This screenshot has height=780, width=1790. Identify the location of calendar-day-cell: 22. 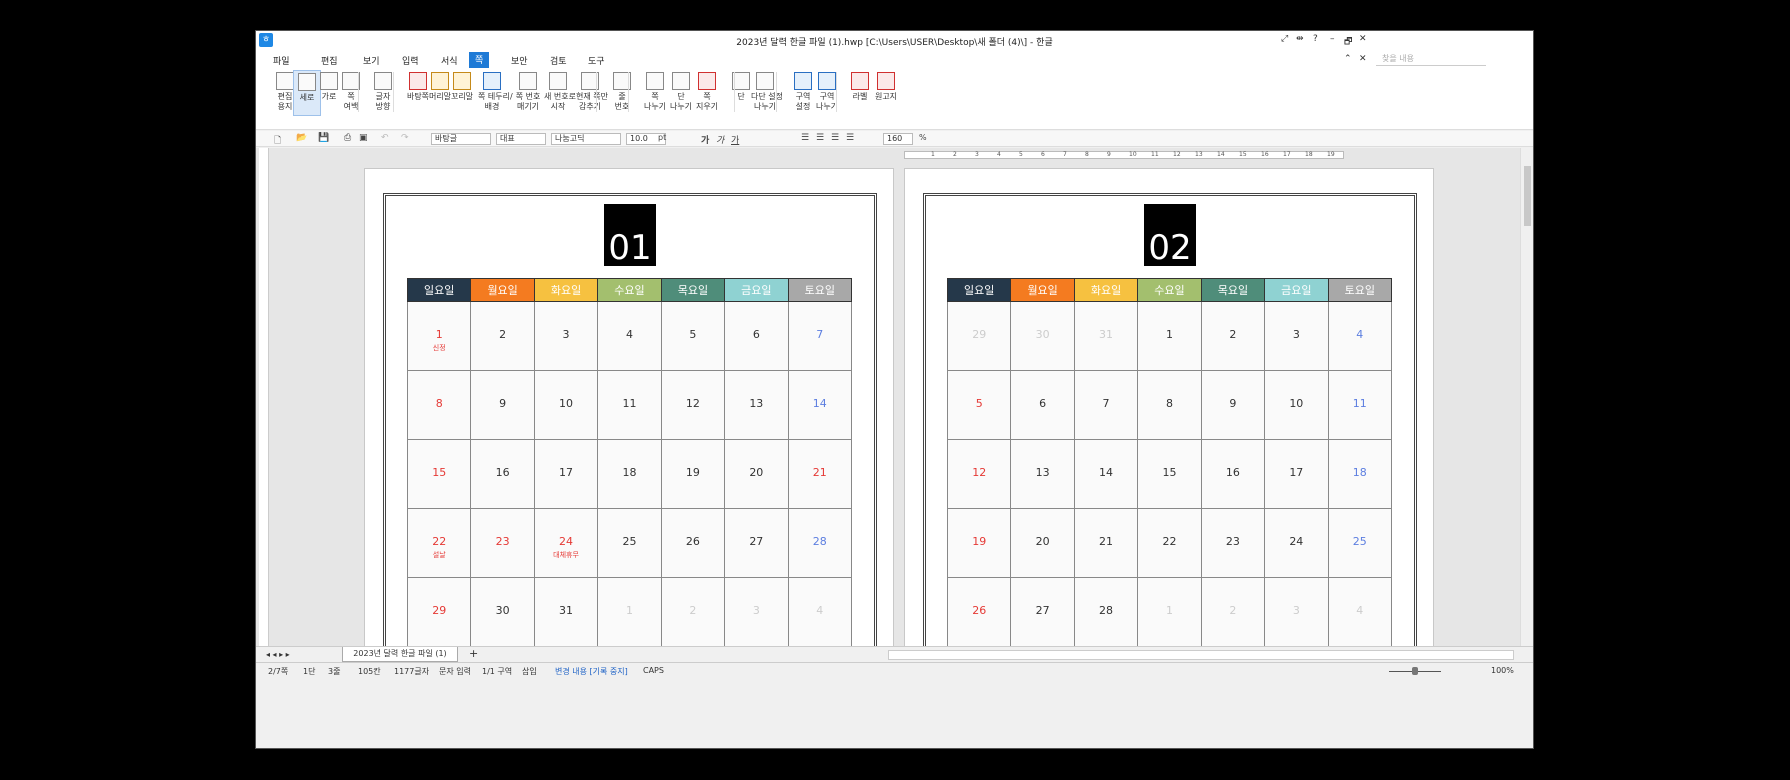
(1169, 543).